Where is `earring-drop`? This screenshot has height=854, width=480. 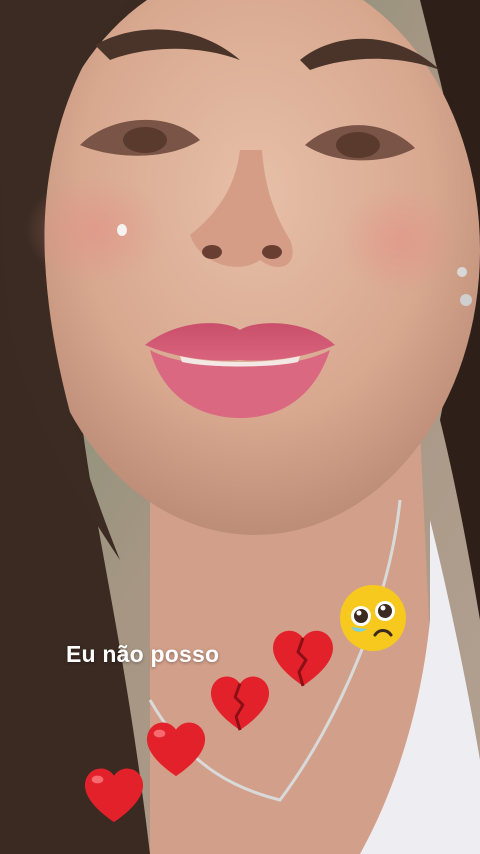 earring-drop is located at coordinates (466, 300).